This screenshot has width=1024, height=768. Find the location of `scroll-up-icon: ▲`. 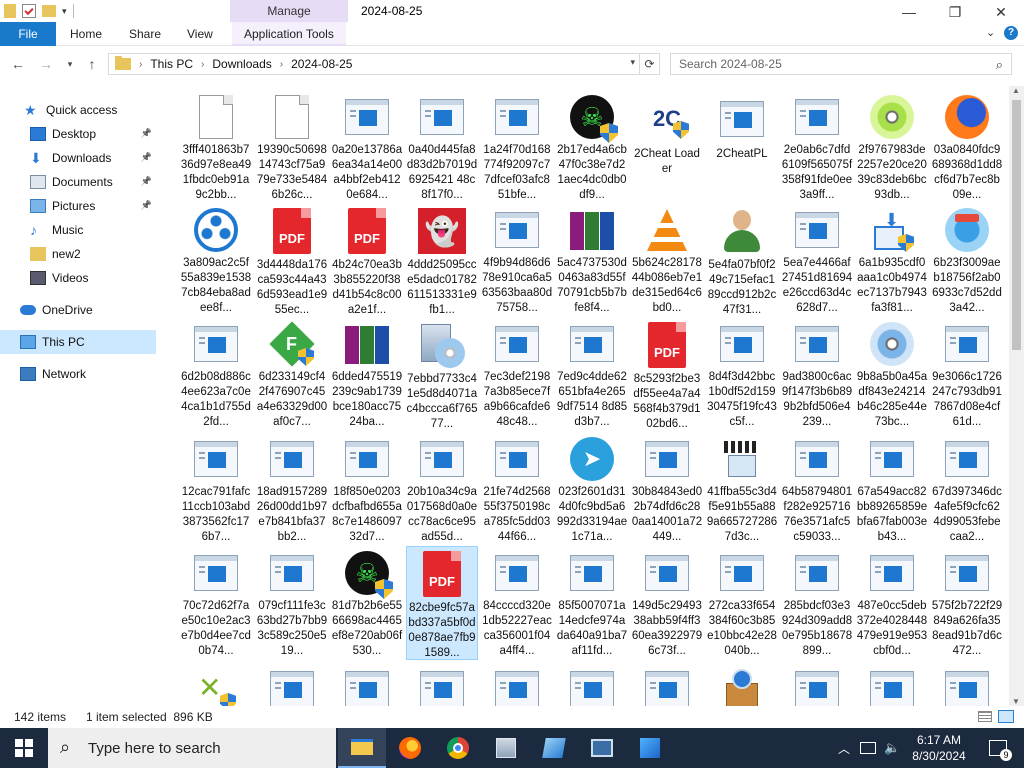

scroll-up-icon: ▲ is located at coordinates (1016, 90).